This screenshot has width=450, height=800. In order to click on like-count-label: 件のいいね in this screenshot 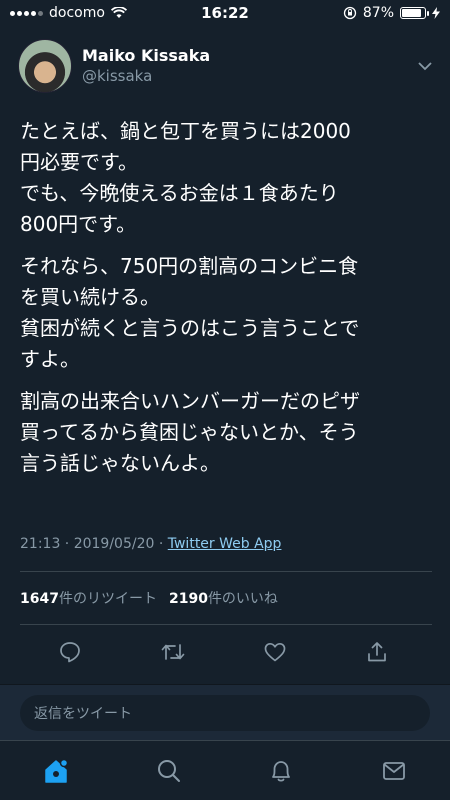, I will do `click(242, 599)`.